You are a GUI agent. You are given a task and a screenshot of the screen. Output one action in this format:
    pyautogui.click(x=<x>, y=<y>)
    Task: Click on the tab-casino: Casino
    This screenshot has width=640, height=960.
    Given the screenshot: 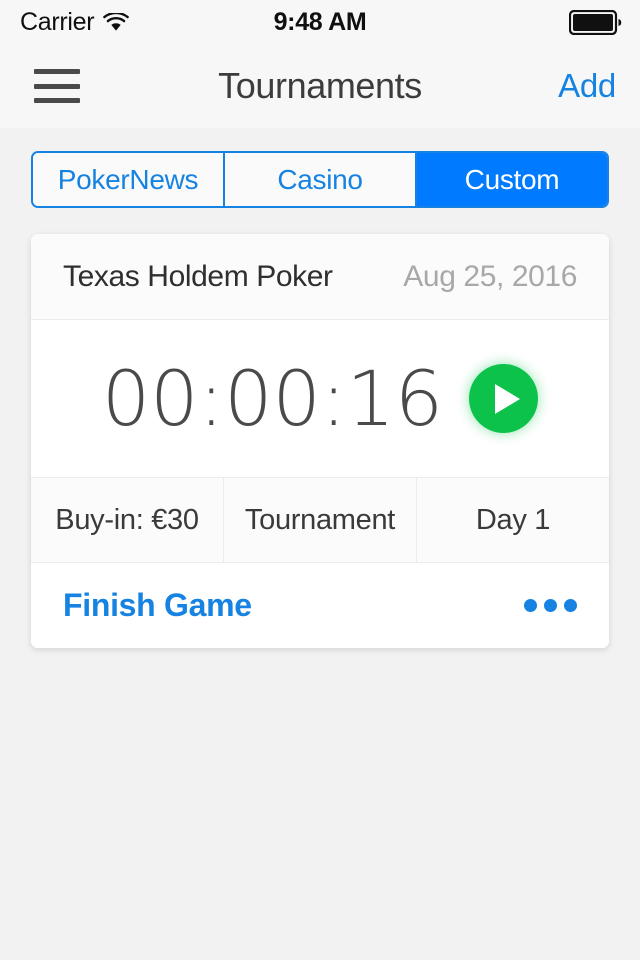 What is the action you would take?
    pyautogui.click(x=319, y=179)
    